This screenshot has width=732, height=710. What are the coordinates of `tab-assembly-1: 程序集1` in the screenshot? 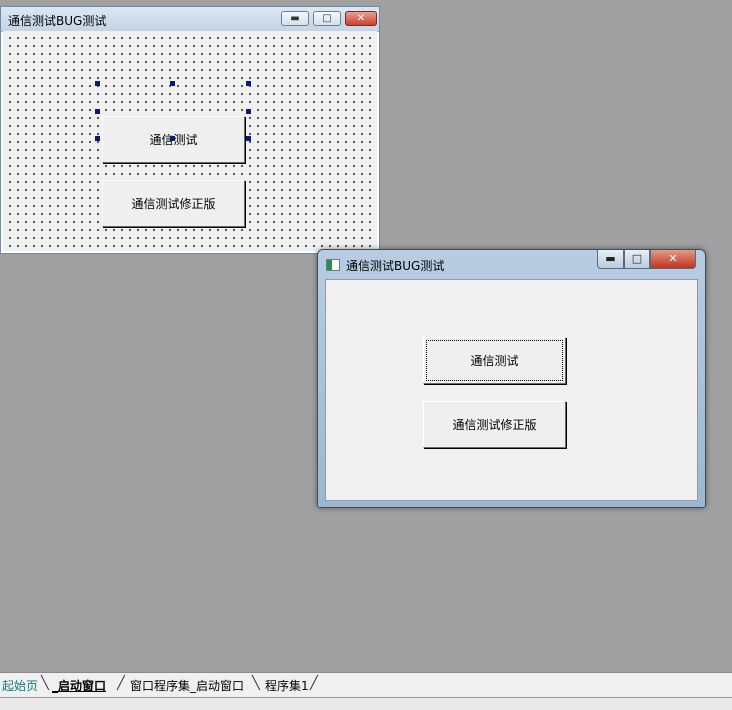 It's located at (287, 686).